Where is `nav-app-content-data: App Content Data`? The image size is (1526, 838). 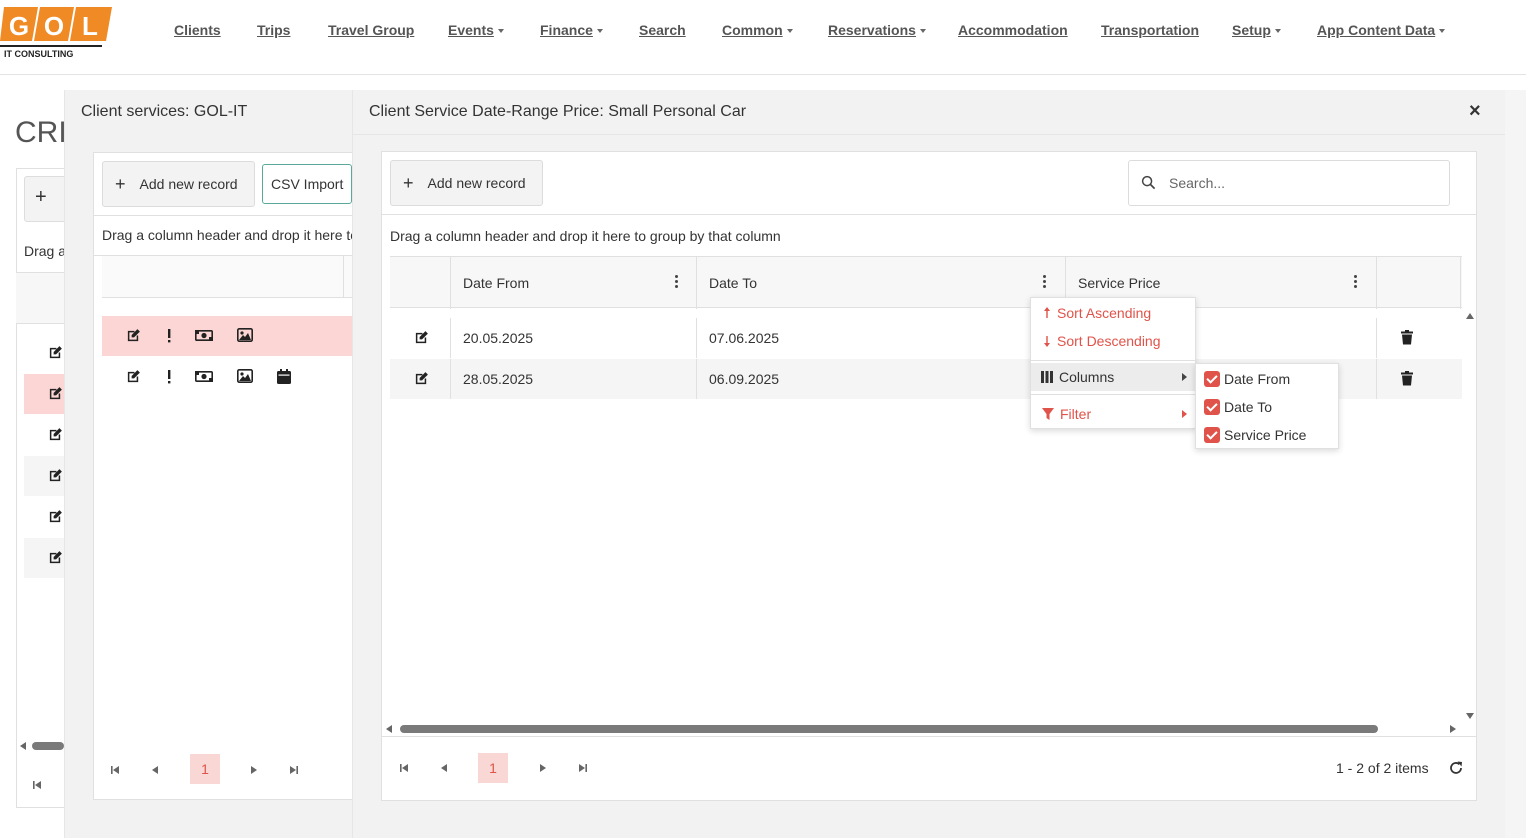
nav-app-content-data: App Content Data is located at coordinates (1381, 30).